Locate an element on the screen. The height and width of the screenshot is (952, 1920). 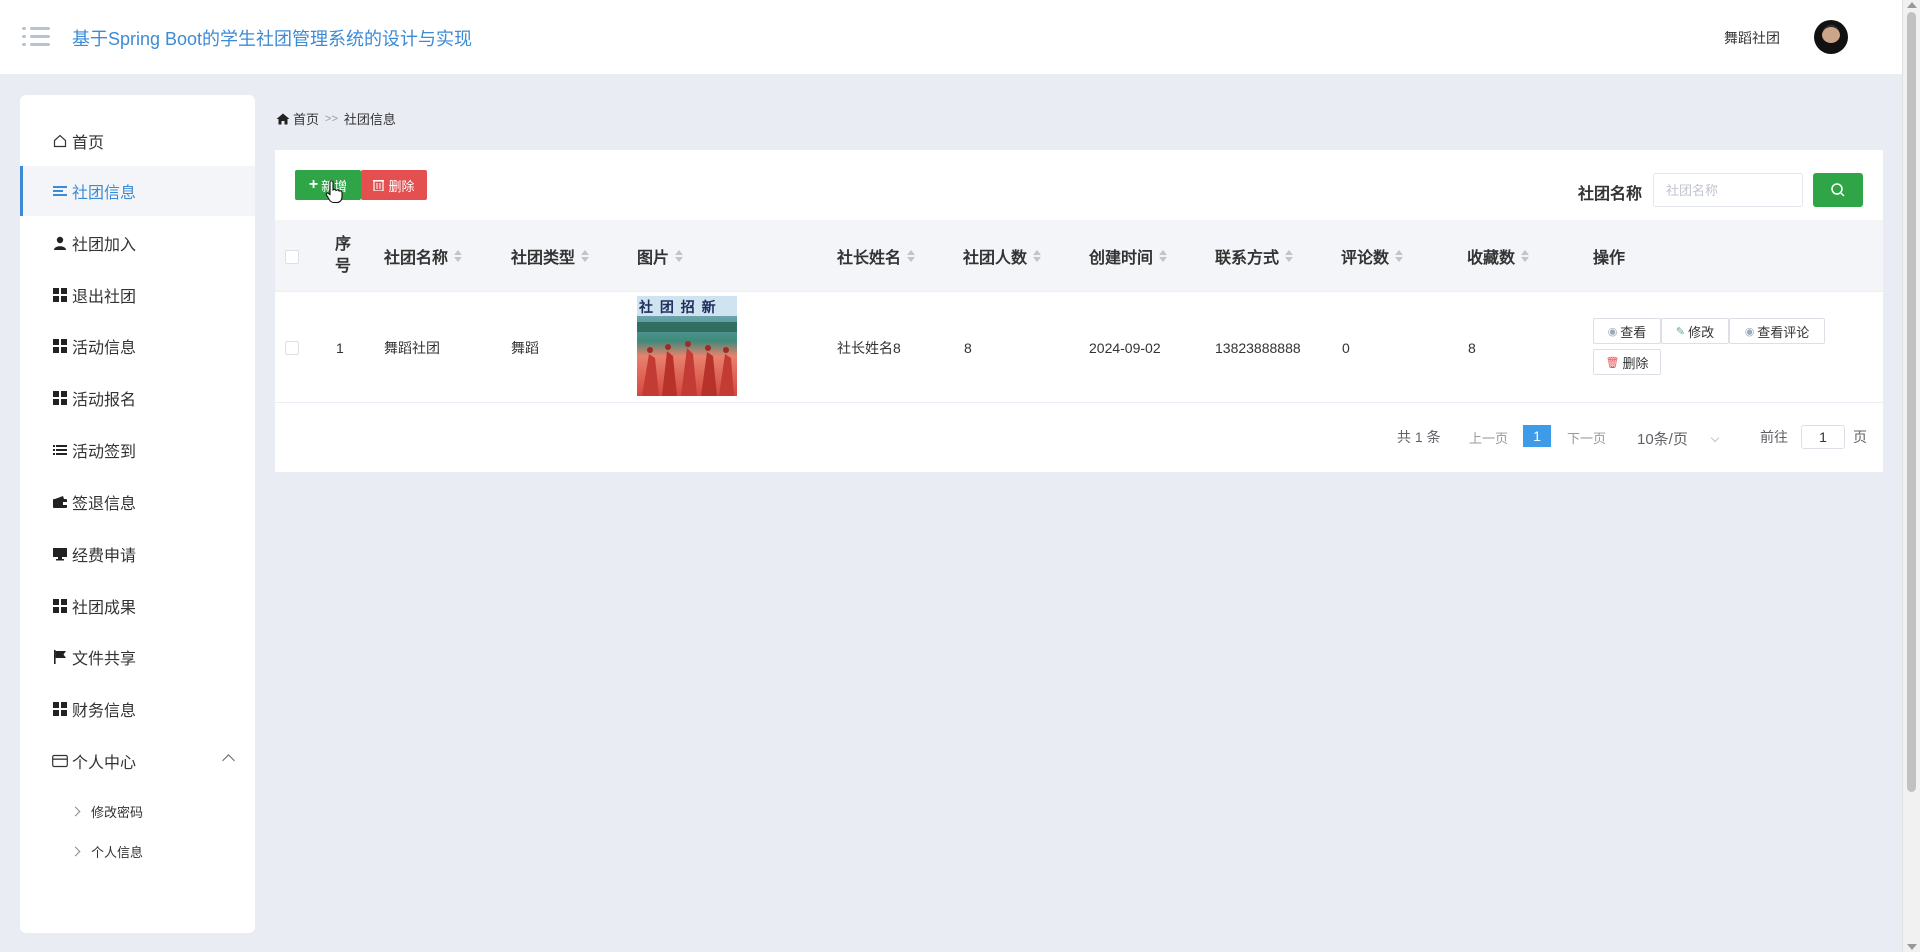
col-favorites-label: 收藏数 is located at coordinates (1491, 258).